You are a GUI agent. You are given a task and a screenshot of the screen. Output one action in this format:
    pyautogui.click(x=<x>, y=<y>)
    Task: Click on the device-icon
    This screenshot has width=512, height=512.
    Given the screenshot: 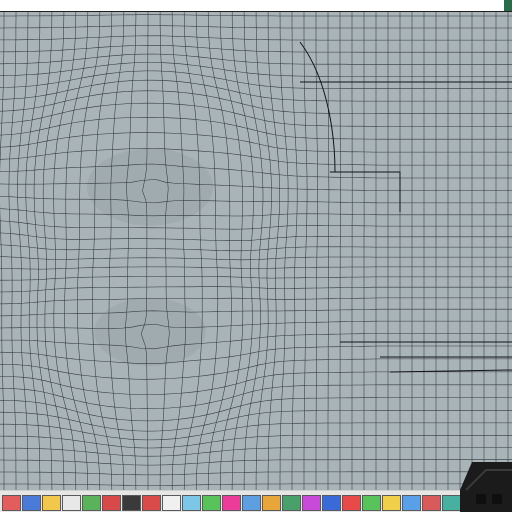 What is the action you would take?
    pyautogui.click(x=485, y=486)
    